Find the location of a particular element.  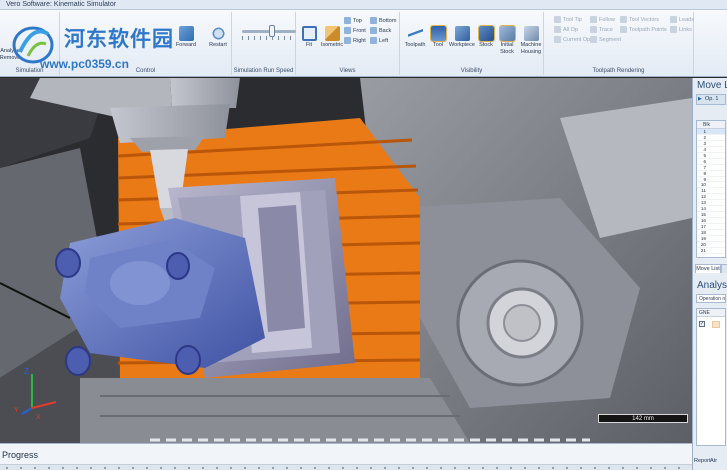

follow-button: Follow is located at coordinates (602, 20).